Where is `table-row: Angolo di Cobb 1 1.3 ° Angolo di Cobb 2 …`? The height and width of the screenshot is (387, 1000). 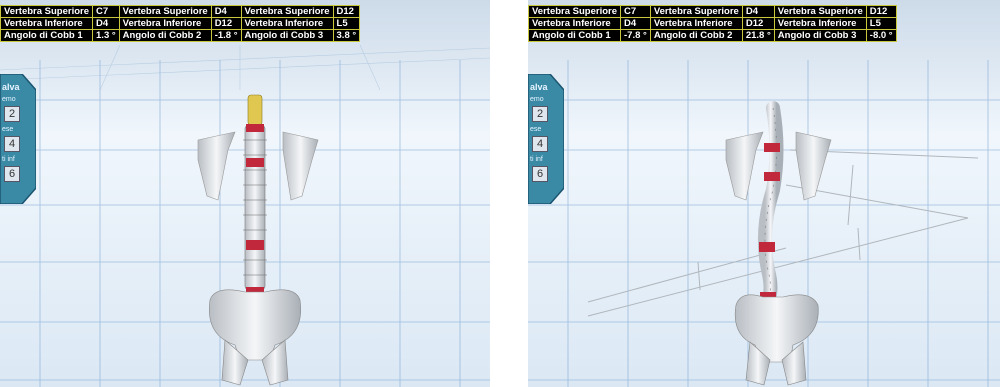 table-row: Angolo di Cobb 1 1.3 ° Angolo di Cobb 2 … is located at coordinates (180, 35).